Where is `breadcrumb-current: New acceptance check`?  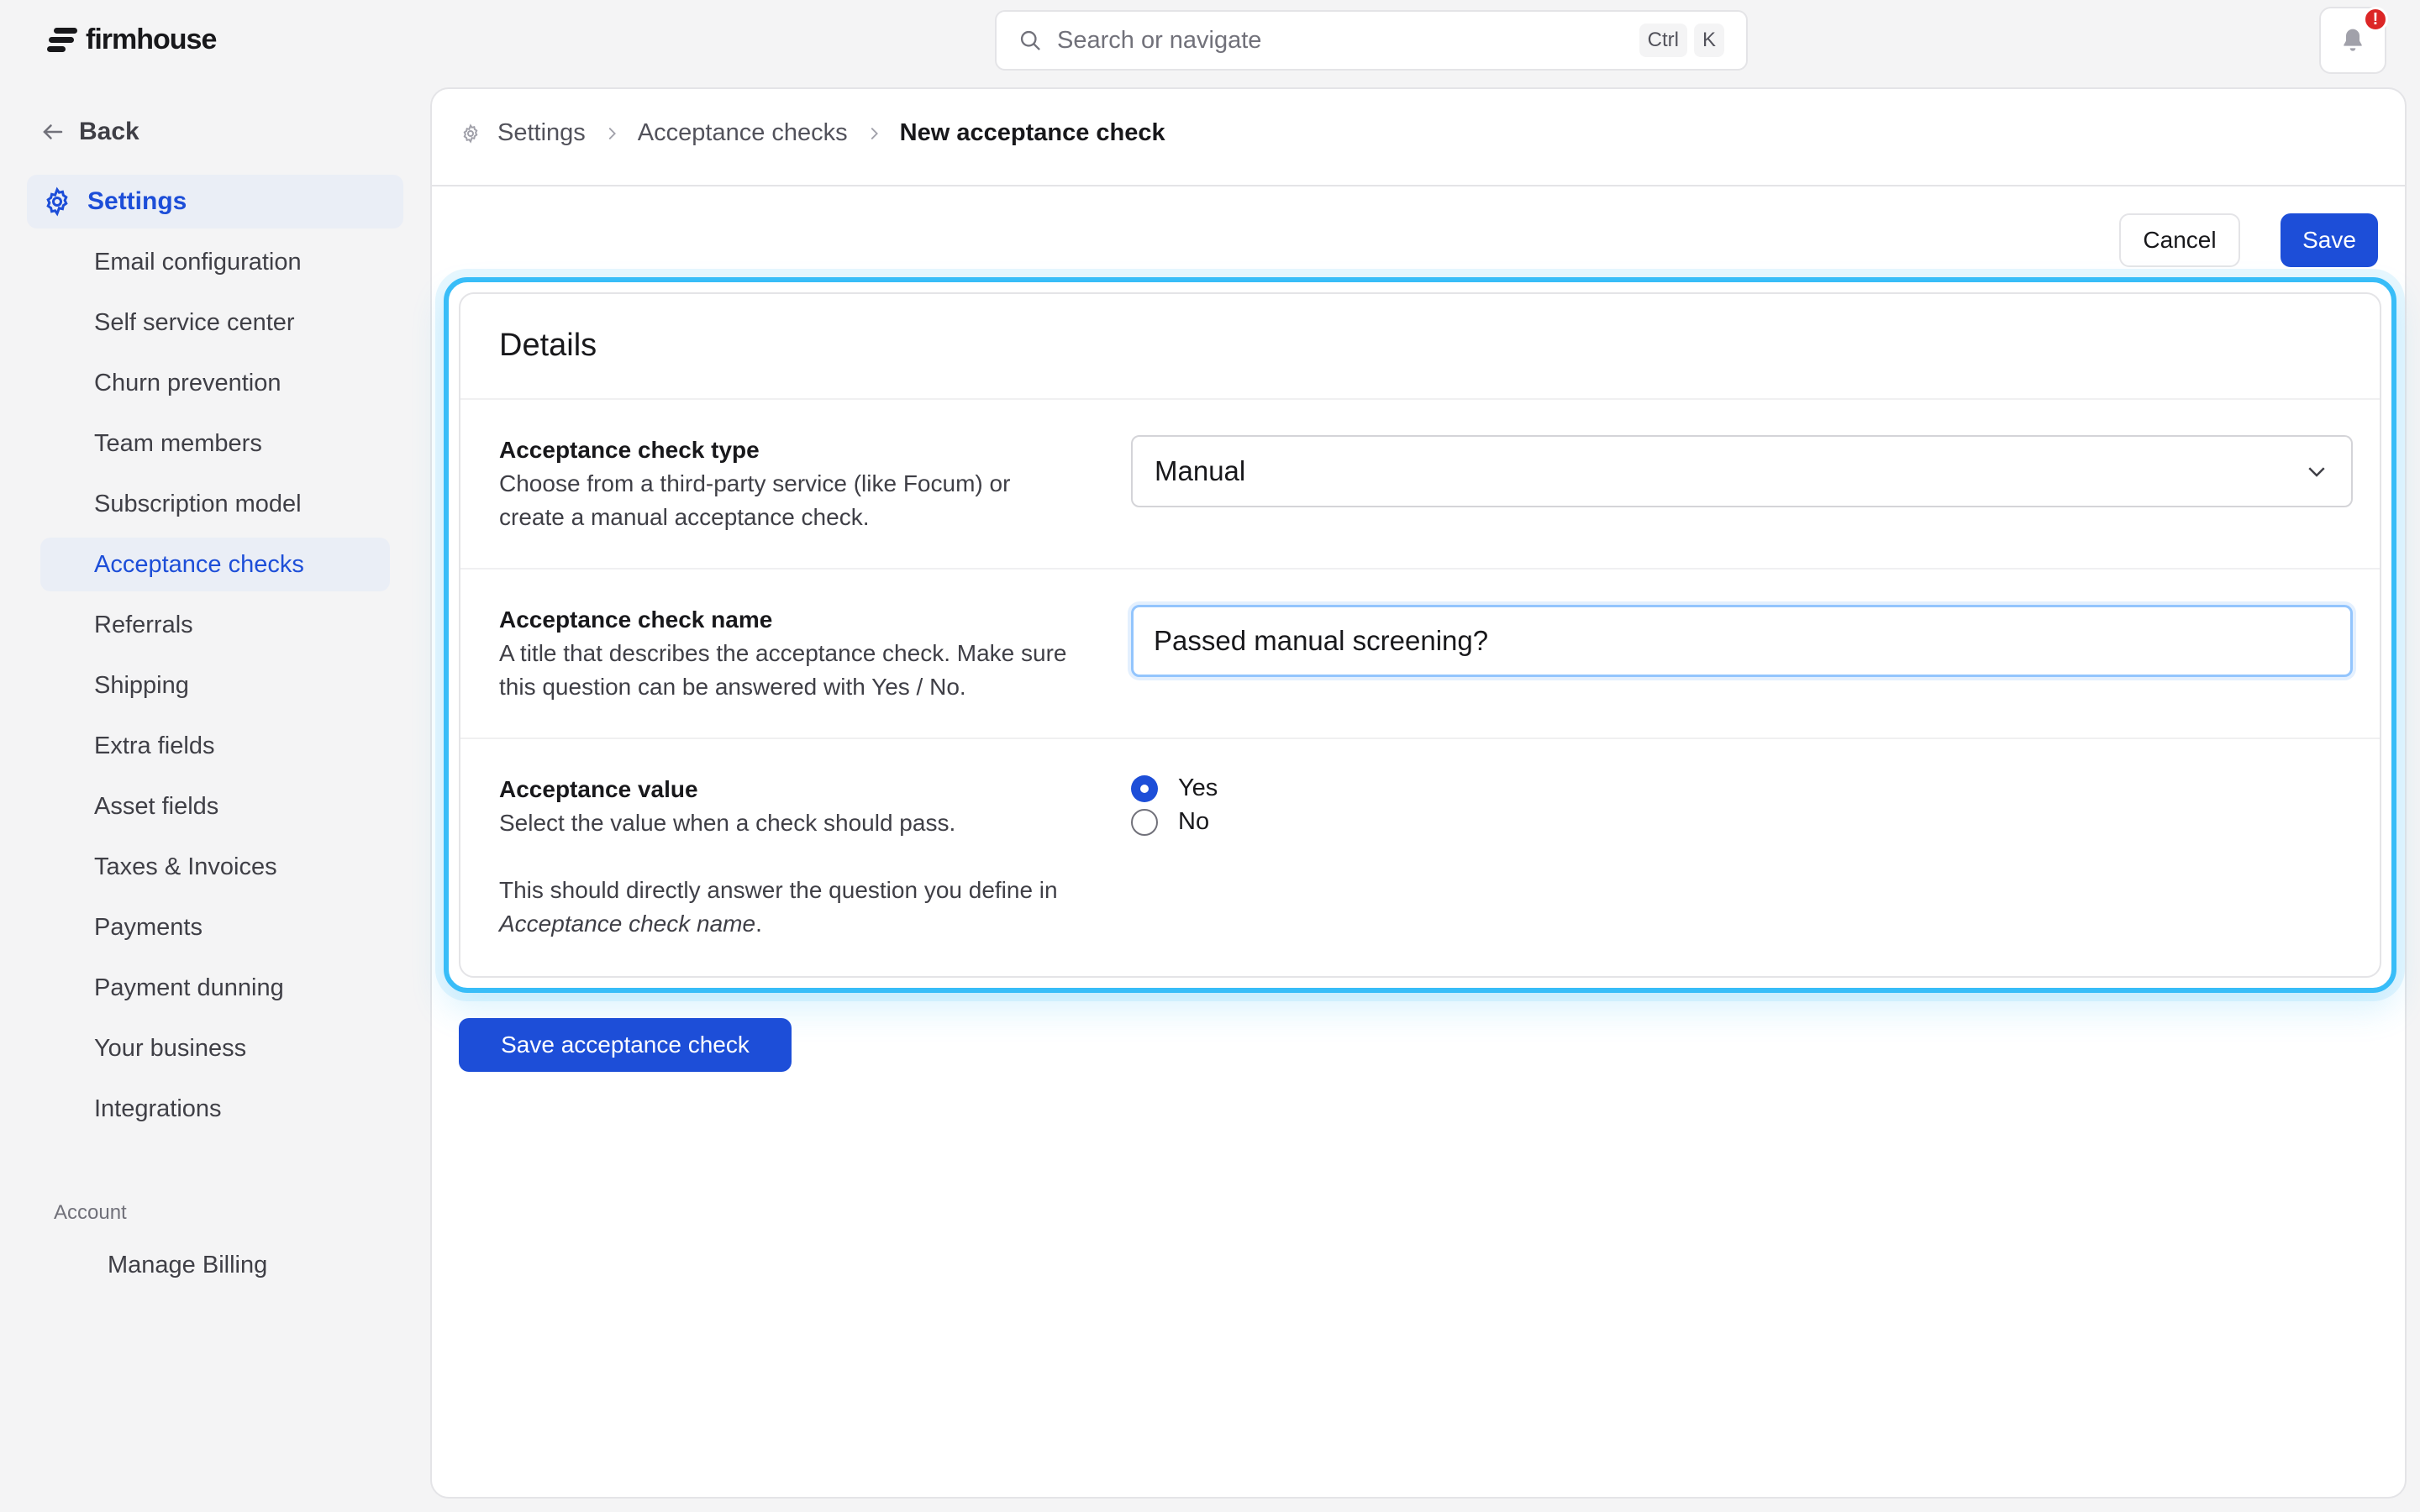 breadcrumb-current: New acceptance check is located at coordinates (1032, 132).